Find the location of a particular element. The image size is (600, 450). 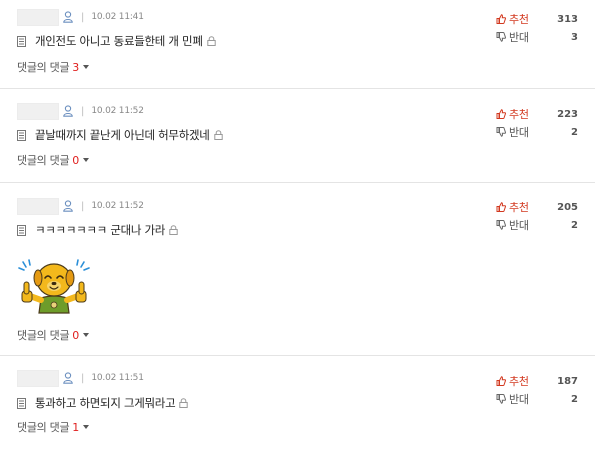

vote-box: 추천 187 반대 2 is located at coordinates (537, 390).